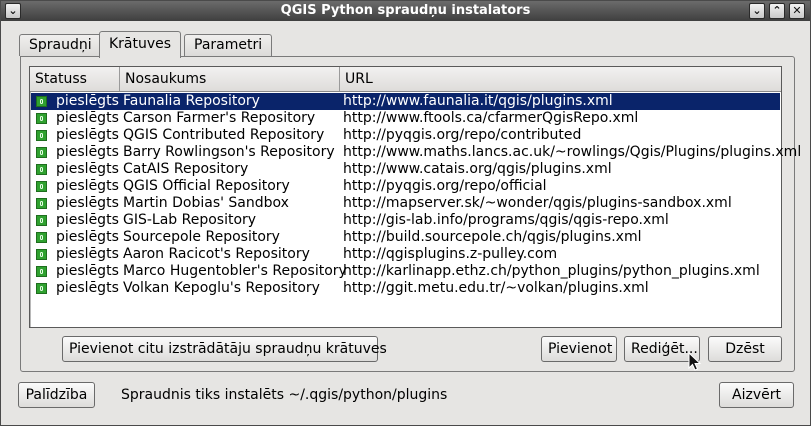 This screenshot has width=811, height=426. I want to click on repository-name: GIS-Lab Repository, so click(190, 220).